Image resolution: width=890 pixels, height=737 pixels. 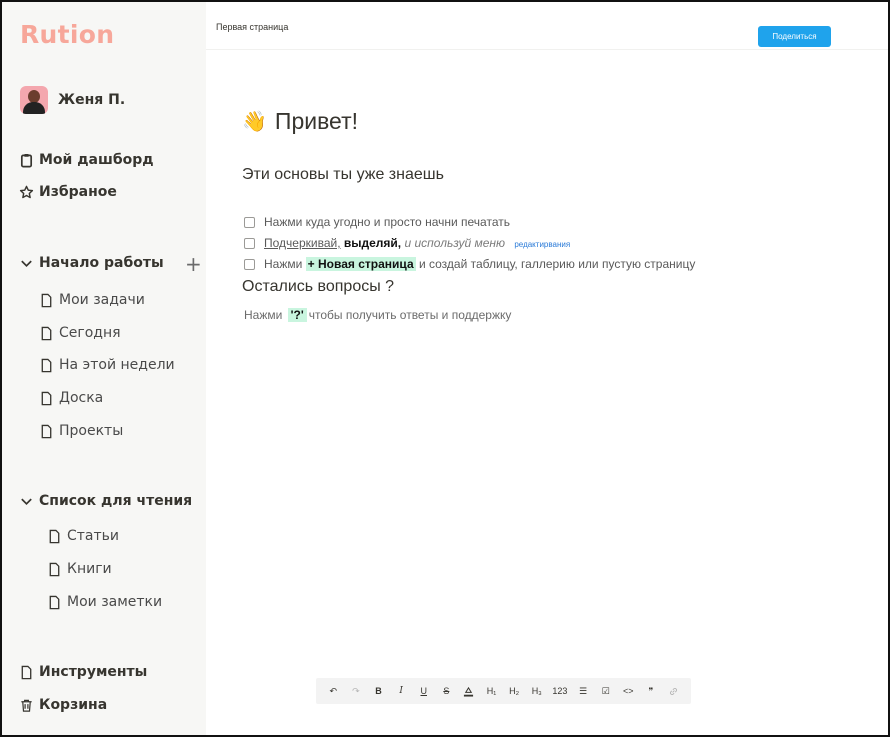 What do you see at coordinates (92, 100) in the screenshot?
I see `user-name: Женя П.` at bounding box center [92, 100].